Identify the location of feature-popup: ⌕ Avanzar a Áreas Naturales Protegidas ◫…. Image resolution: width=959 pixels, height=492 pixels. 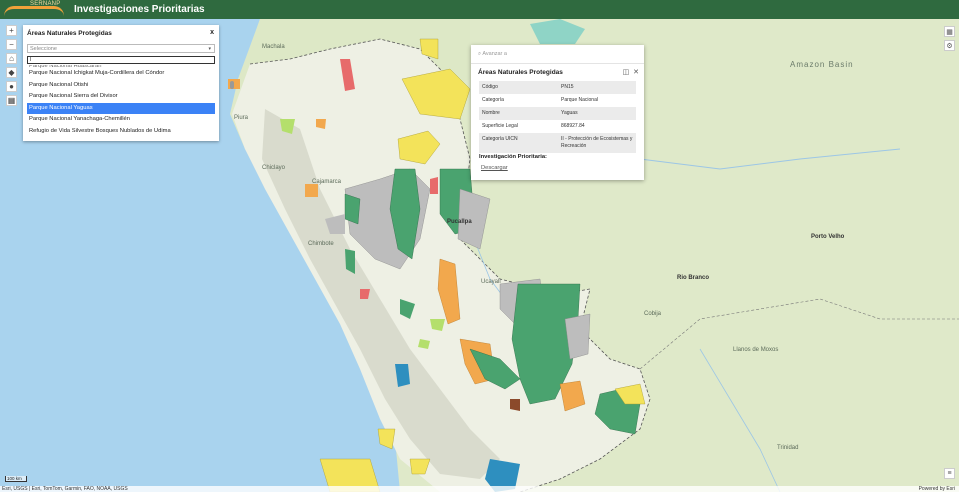
(557, 112).